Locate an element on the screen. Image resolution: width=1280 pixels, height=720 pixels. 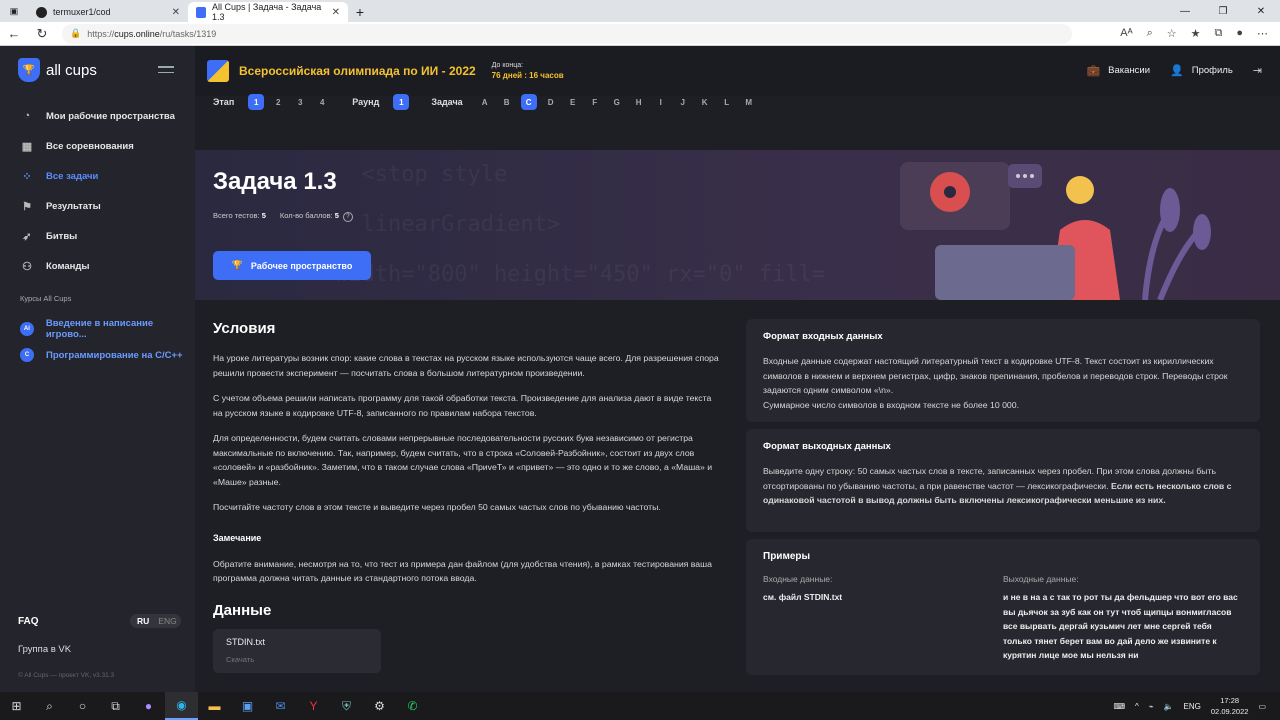
header-actions: 💼 Вакансии 👤 Профиль ⇥ is located at coordinates (1174, 70).